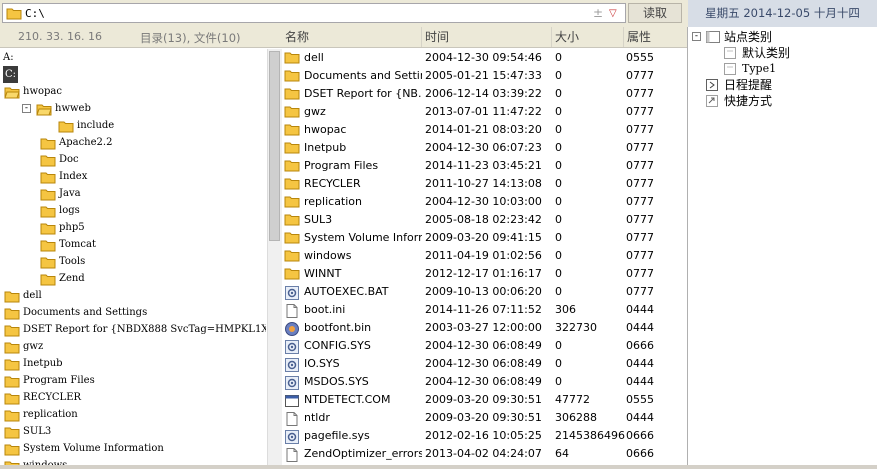 This screenshot has height=469, width=877. Describe the element at coordinates (337, 435) in the screenshot. I see `file-name: pagefile.sys` at that location.